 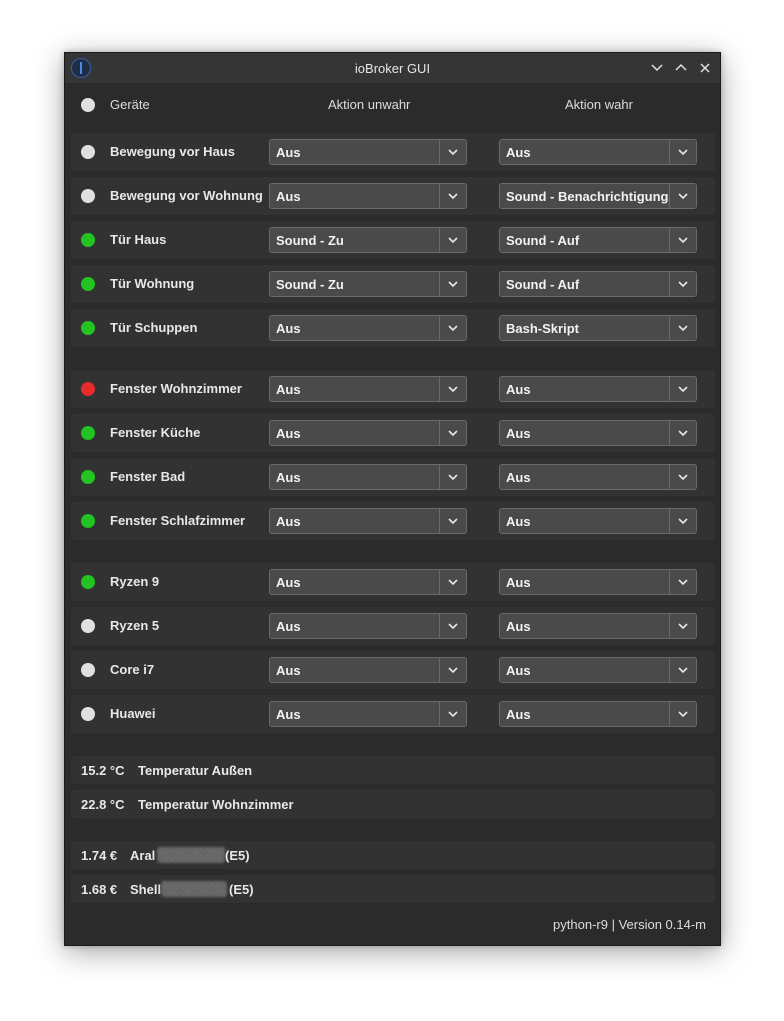 I want to click on action-true-select: Sound - Benachrichtigung, so click(x=598, y=196).